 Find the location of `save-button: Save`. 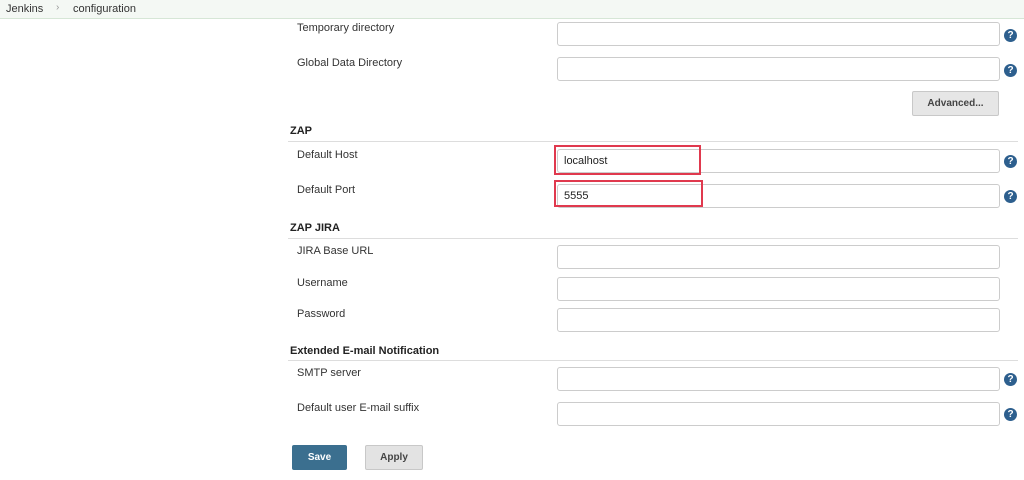

save-button: Save is located at coordinates (319, 457).